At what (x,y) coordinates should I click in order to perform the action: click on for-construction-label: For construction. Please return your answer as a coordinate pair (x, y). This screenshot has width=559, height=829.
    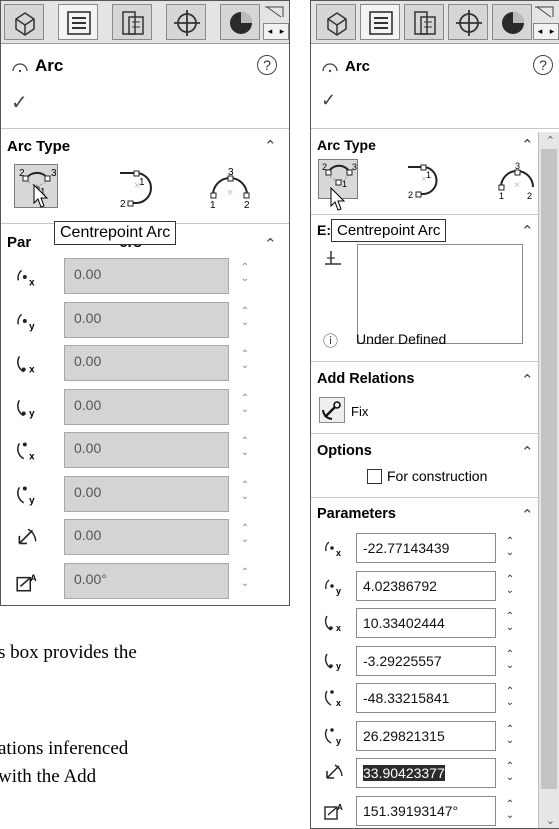
    Looking at the image, I should click on (437, 476).